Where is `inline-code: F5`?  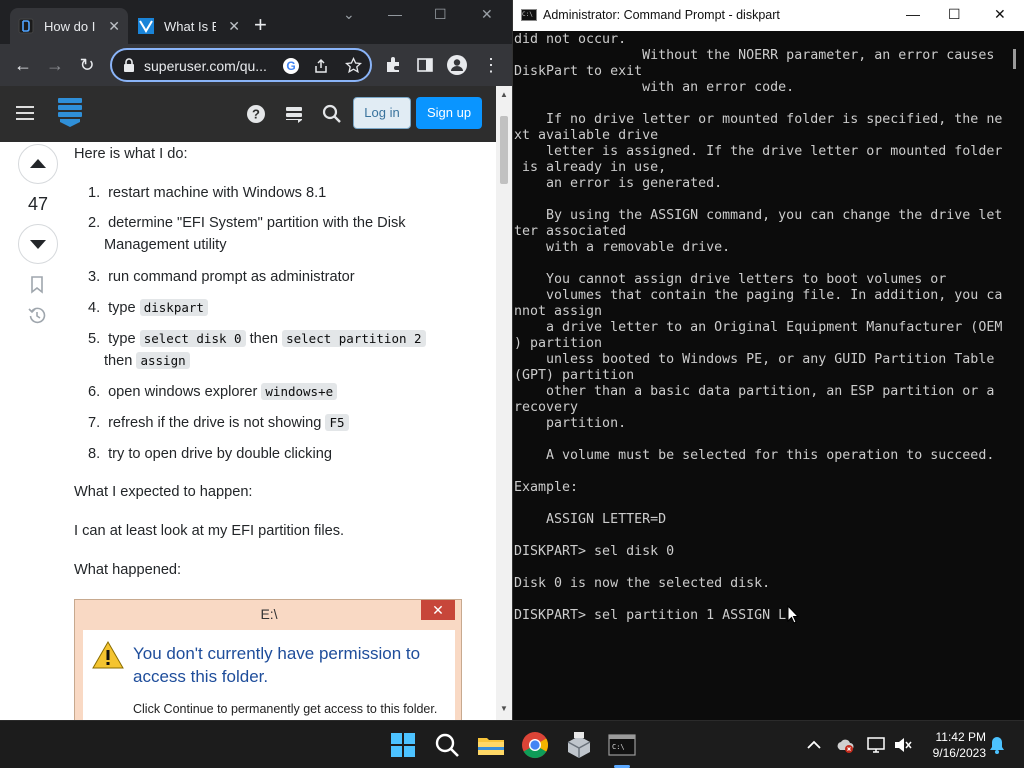
inline-code: F5 is located at coordinates (337, 422).